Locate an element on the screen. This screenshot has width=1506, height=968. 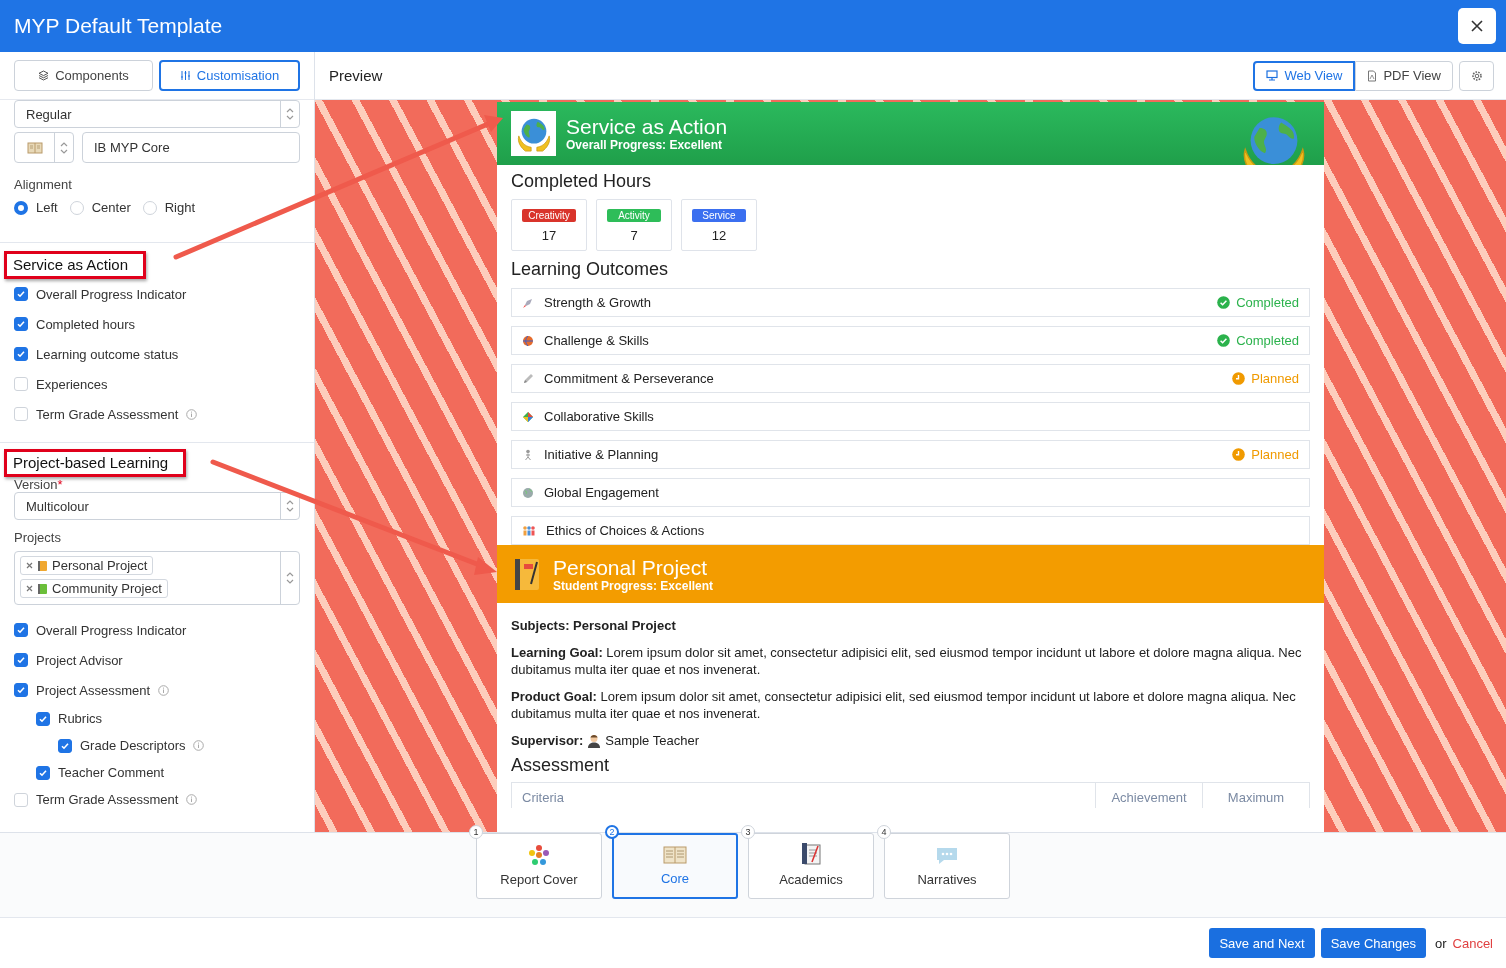
rocket-icon is located at coordinates (528, 302).